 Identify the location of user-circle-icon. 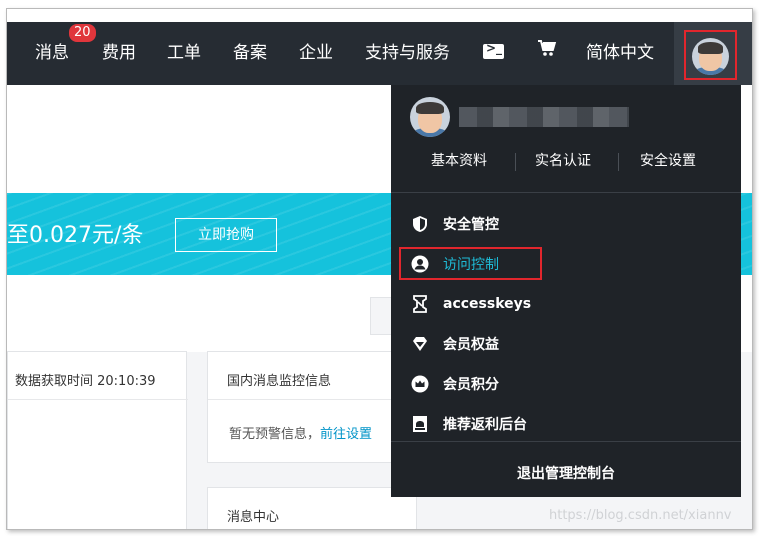
(420, 264).